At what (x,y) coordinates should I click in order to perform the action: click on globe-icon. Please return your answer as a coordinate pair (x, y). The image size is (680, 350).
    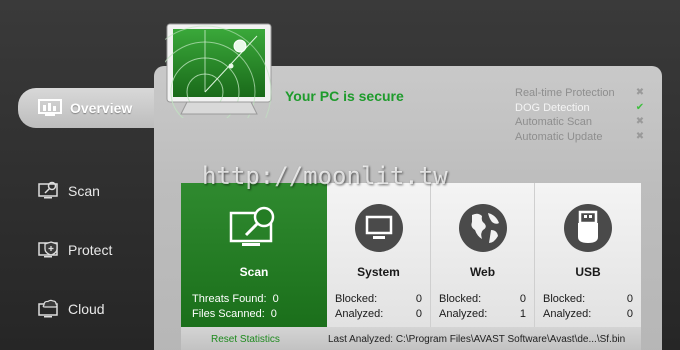
    Looking at the image, I should click on (482, 228).